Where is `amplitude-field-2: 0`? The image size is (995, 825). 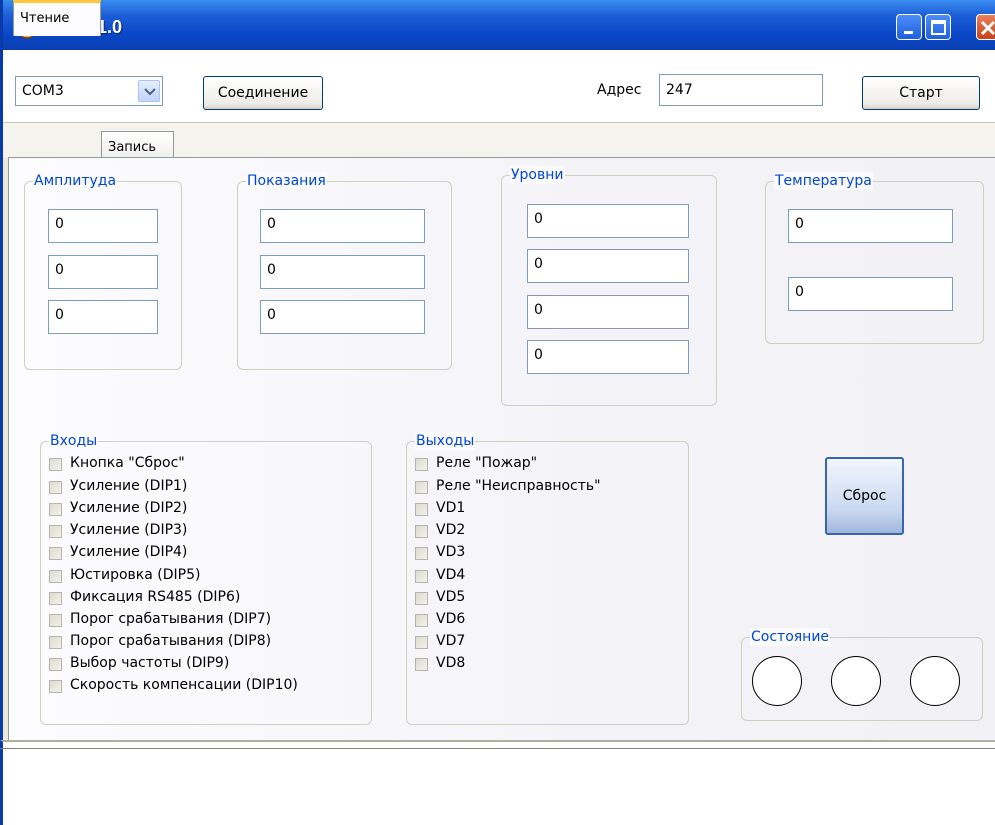 amplitude-field-2: 0 is located at coordinates (103, 272).